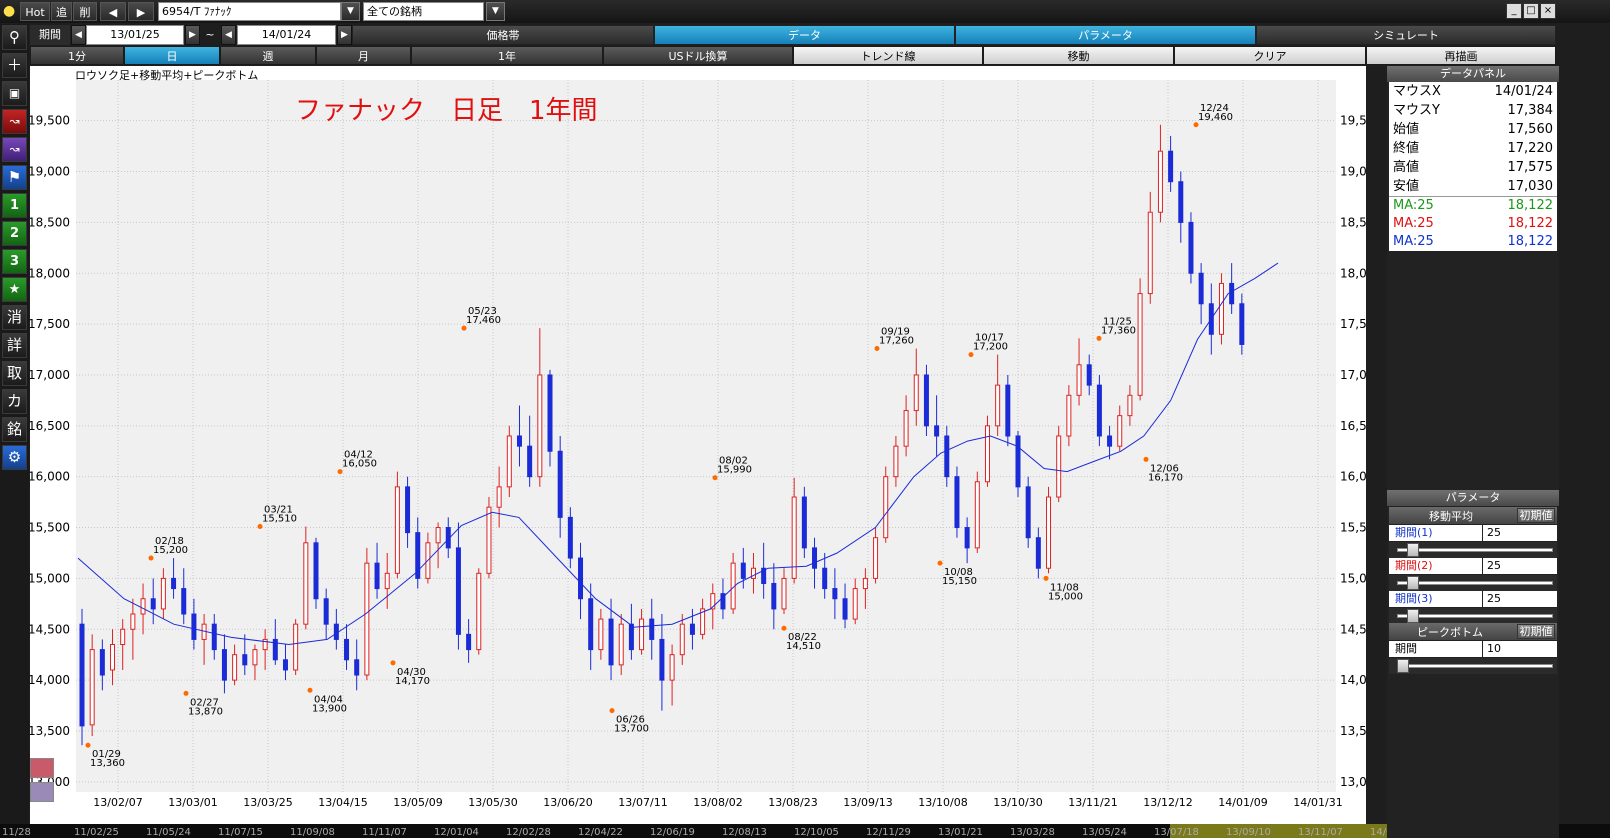 This screenshot has width=1610, height=838. Describe the element at coordinates (1530, 205) in the screenshot. I see `ma1-value: 18,122` at that location.